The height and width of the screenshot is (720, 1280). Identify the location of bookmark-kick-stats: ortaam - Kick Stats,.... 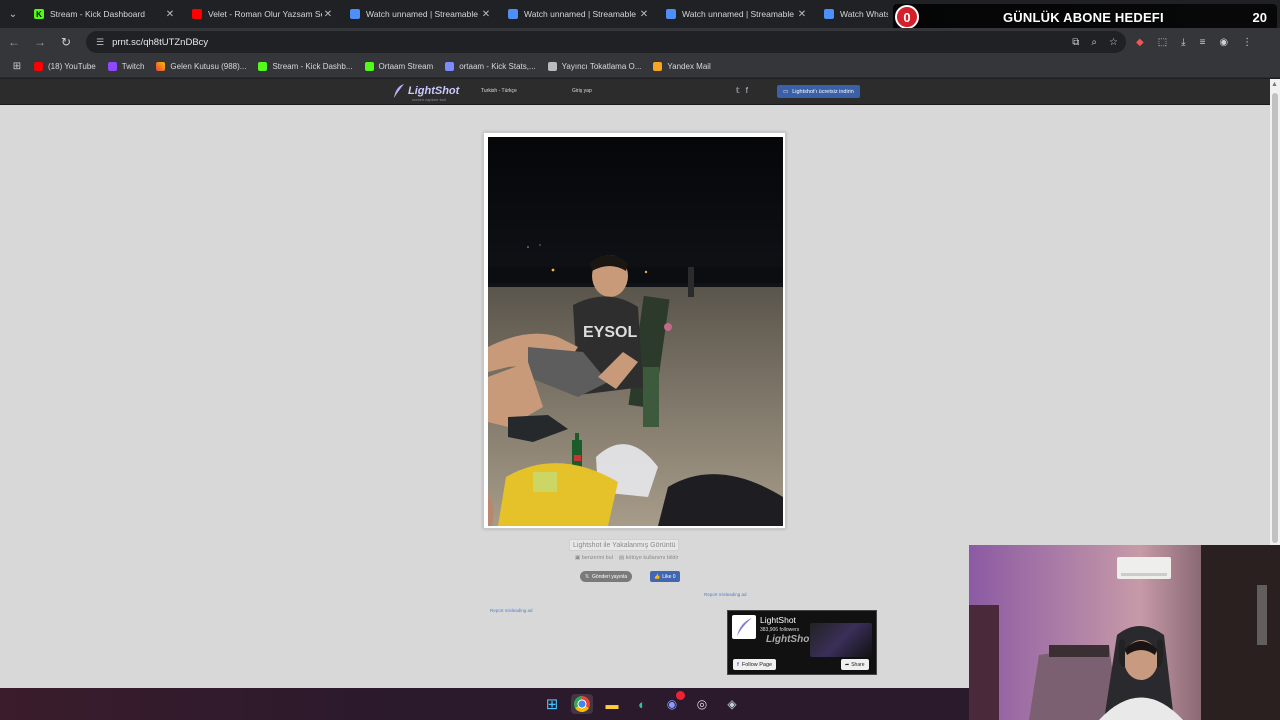
(490, 66).